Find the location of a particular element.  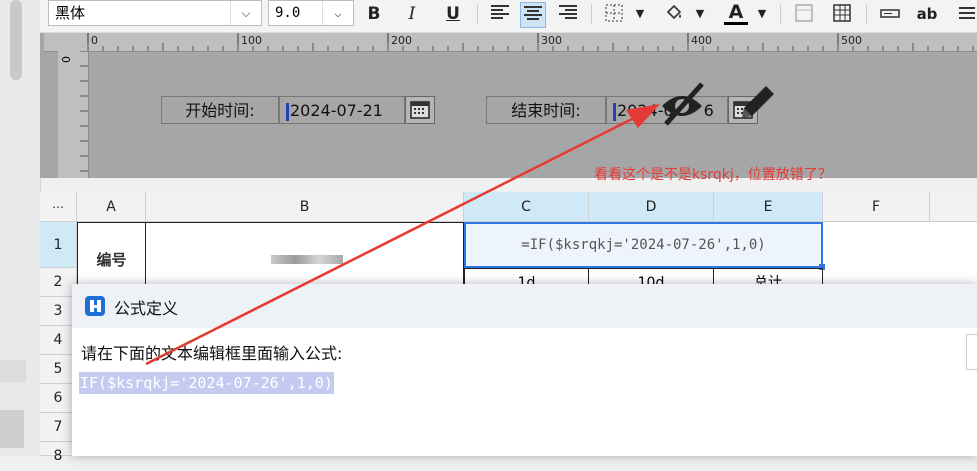

border-icon is located at coordinates (614, 14).